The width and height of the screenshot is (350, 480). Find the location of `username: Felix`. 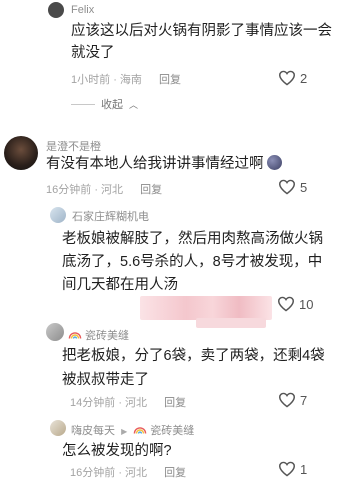

username: Felix is located at coordinates (82, 10).